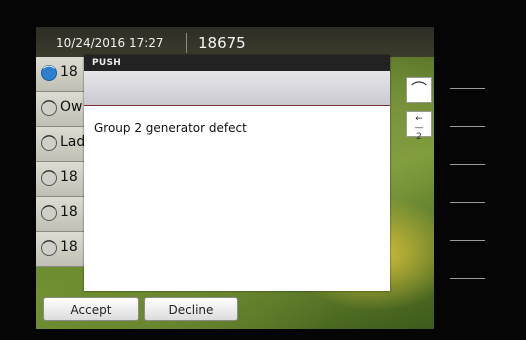  I want to click on status-bar: 10/24/2016 17:27 18675, so click(235, 42).